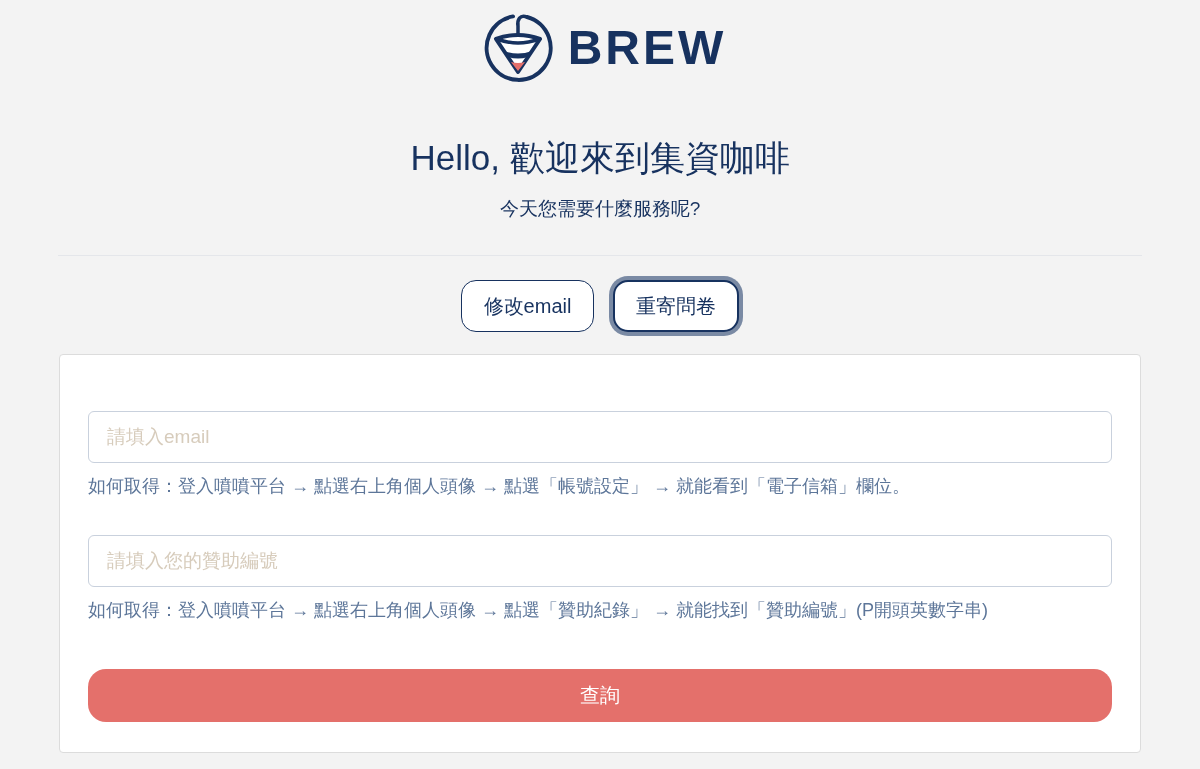  I want to click on page-subheading: 今天您需要什麼服務呢?, so click(600, 209).